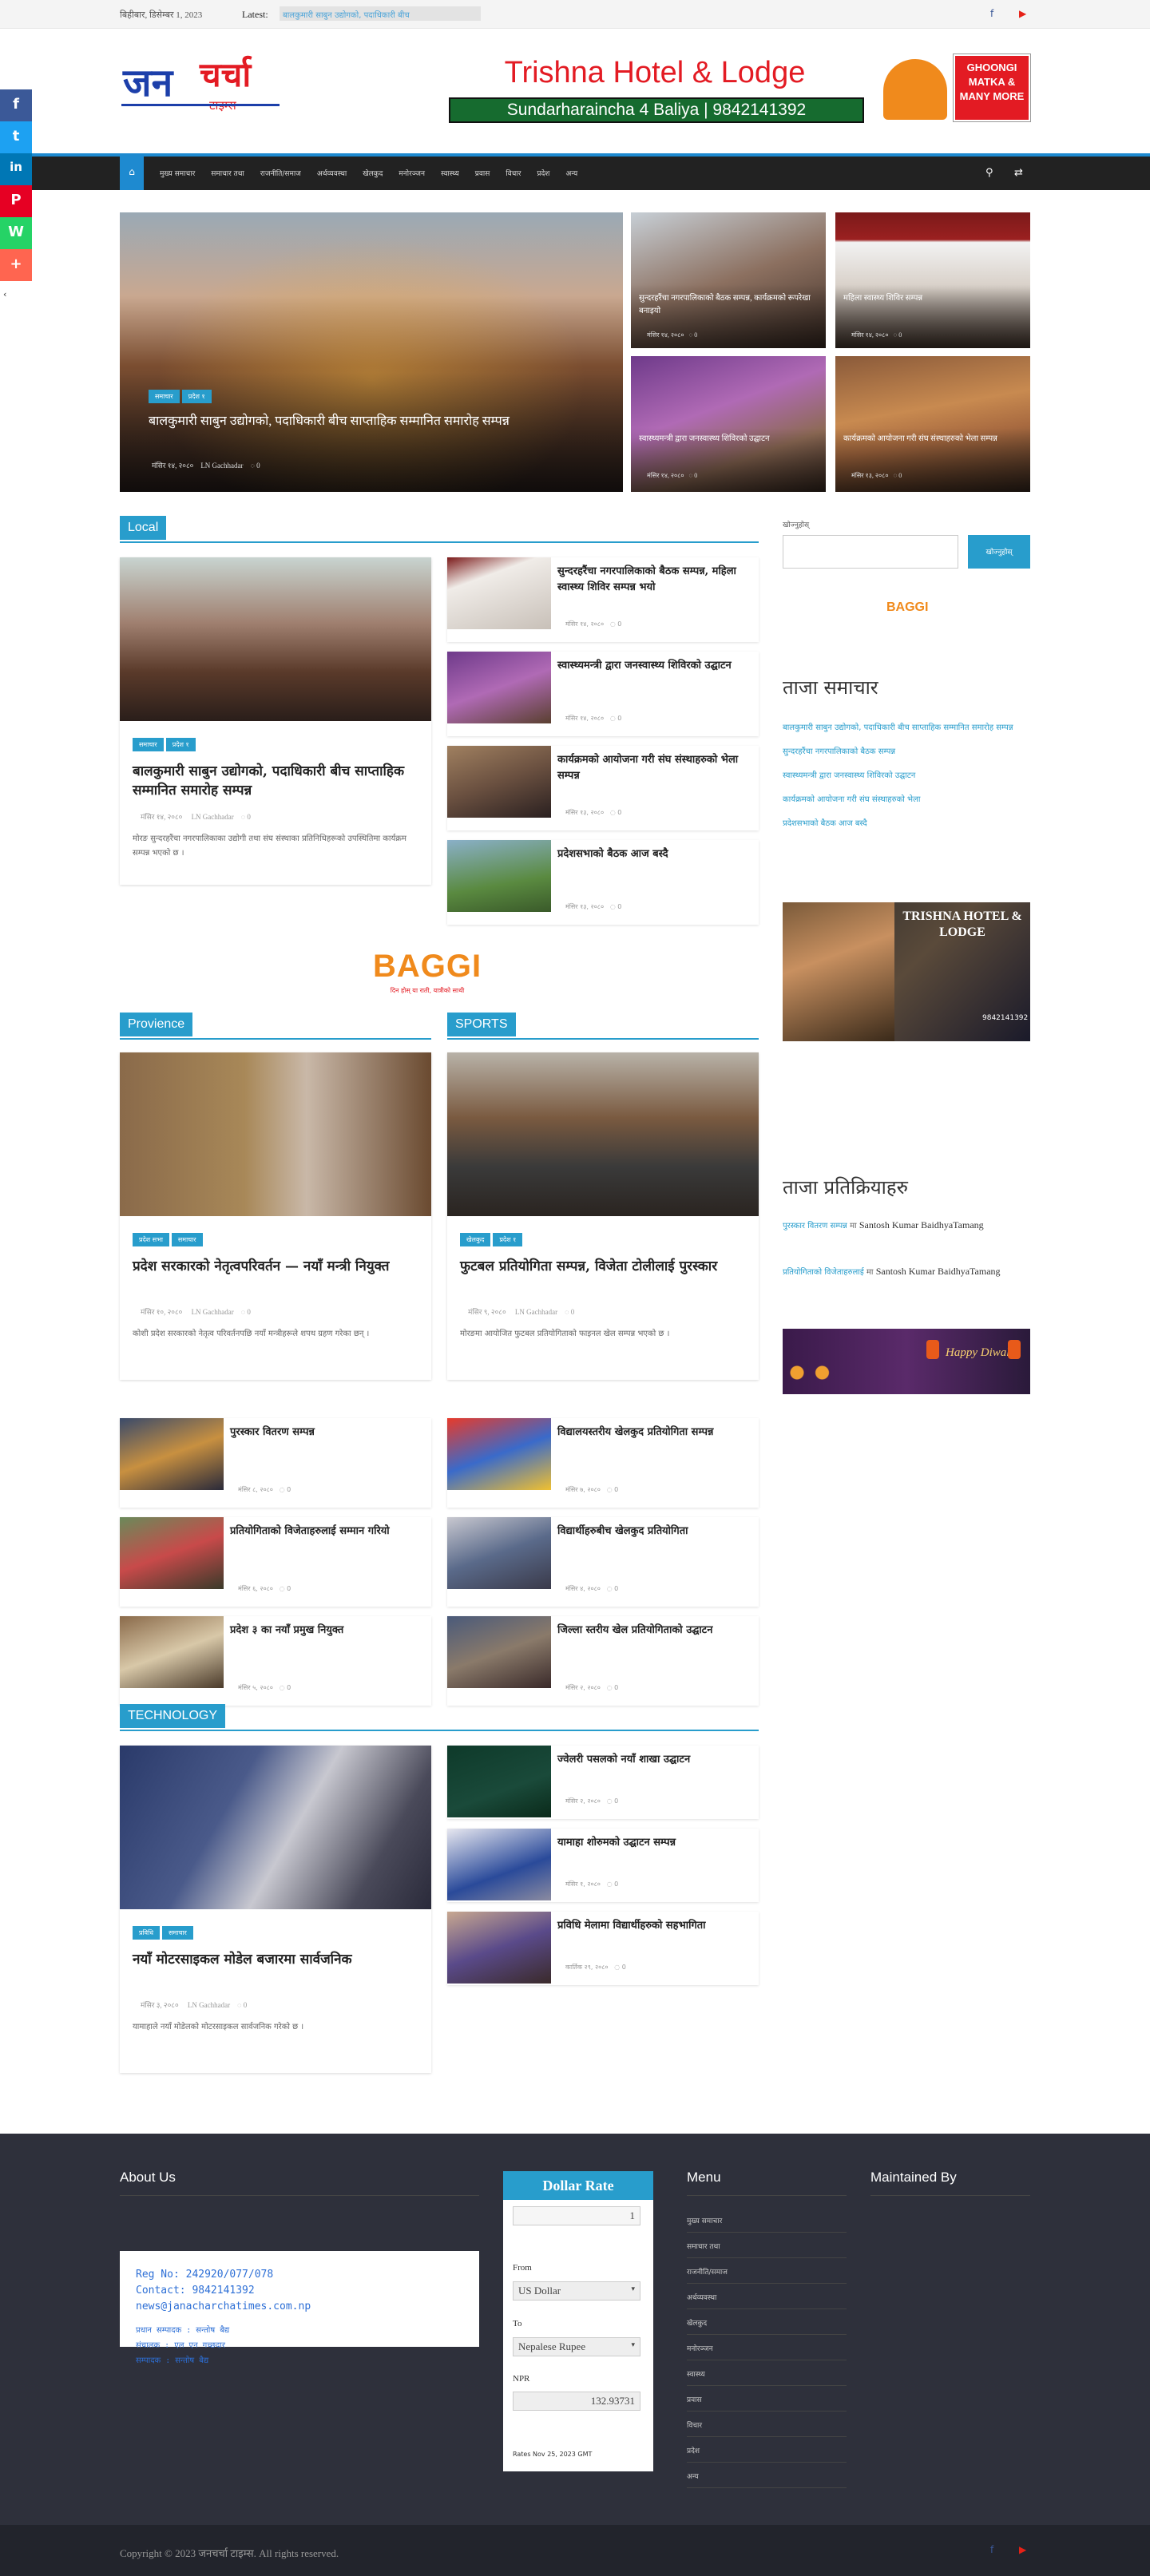 This screenshot has width=1150, height=2576. I want to click on slider-tag: समाचार, so click(165, 396).